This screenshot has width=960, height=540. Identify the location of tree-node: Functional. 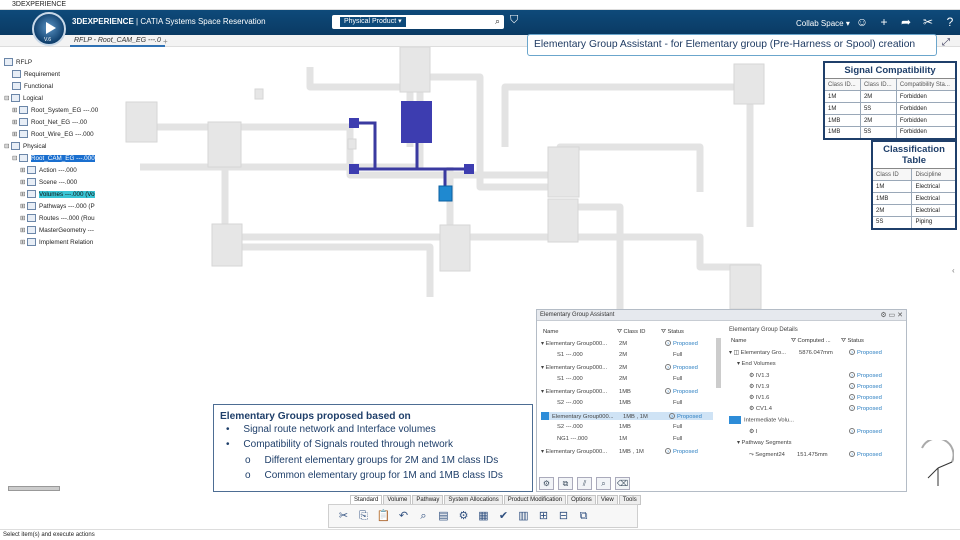
(32, 87).